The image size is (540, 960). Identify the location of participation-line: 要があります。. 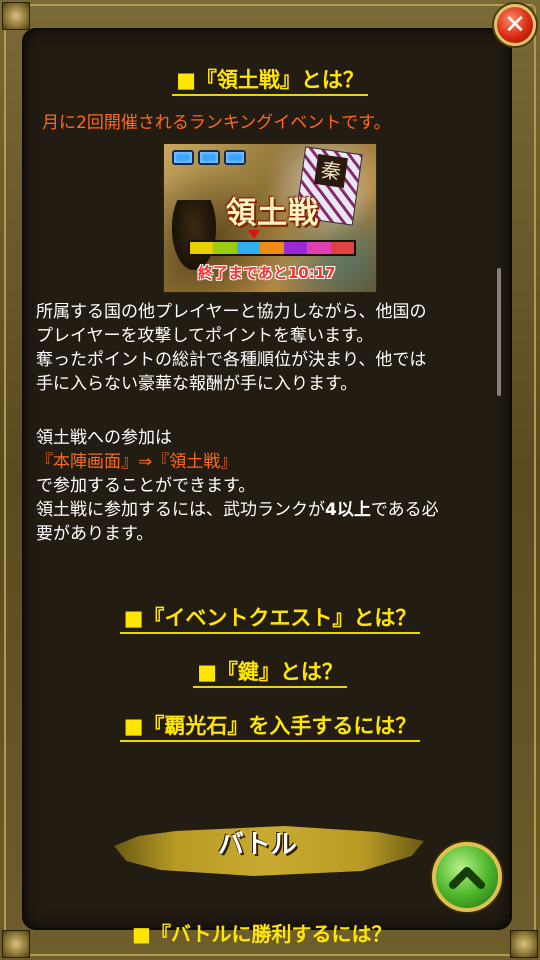
(95, 534).